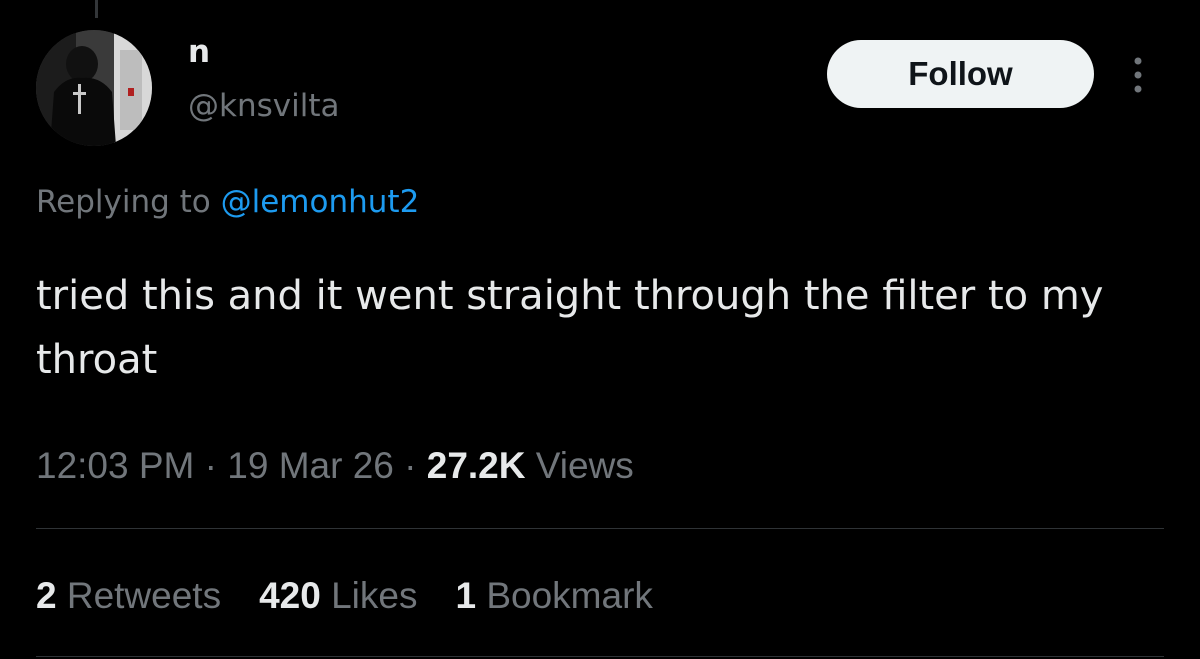 Image resolution: width=1200 pixels, height=659 pixels. I want to click on replying-to: Replying to @lemonhut2, so click(227, 202).